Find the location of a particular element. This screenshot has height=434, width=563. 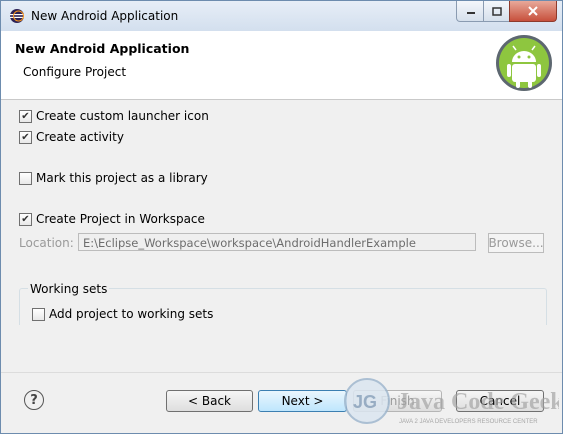

minimize-button is located at coordinates (470, 11).